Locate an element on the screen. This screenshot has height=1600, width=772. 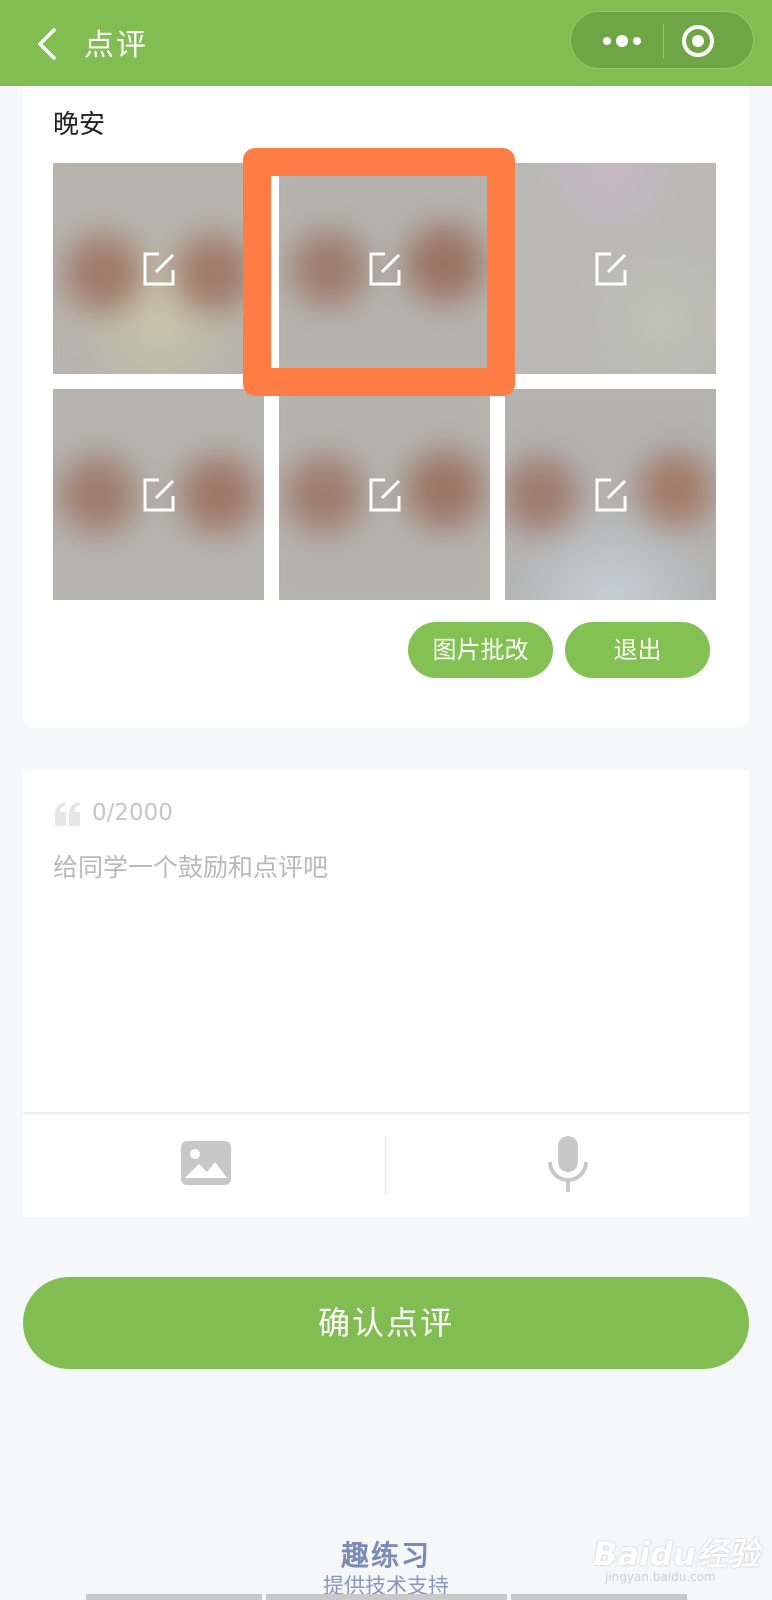
nav-bar: 点评 is located at coordinates (386, 43).